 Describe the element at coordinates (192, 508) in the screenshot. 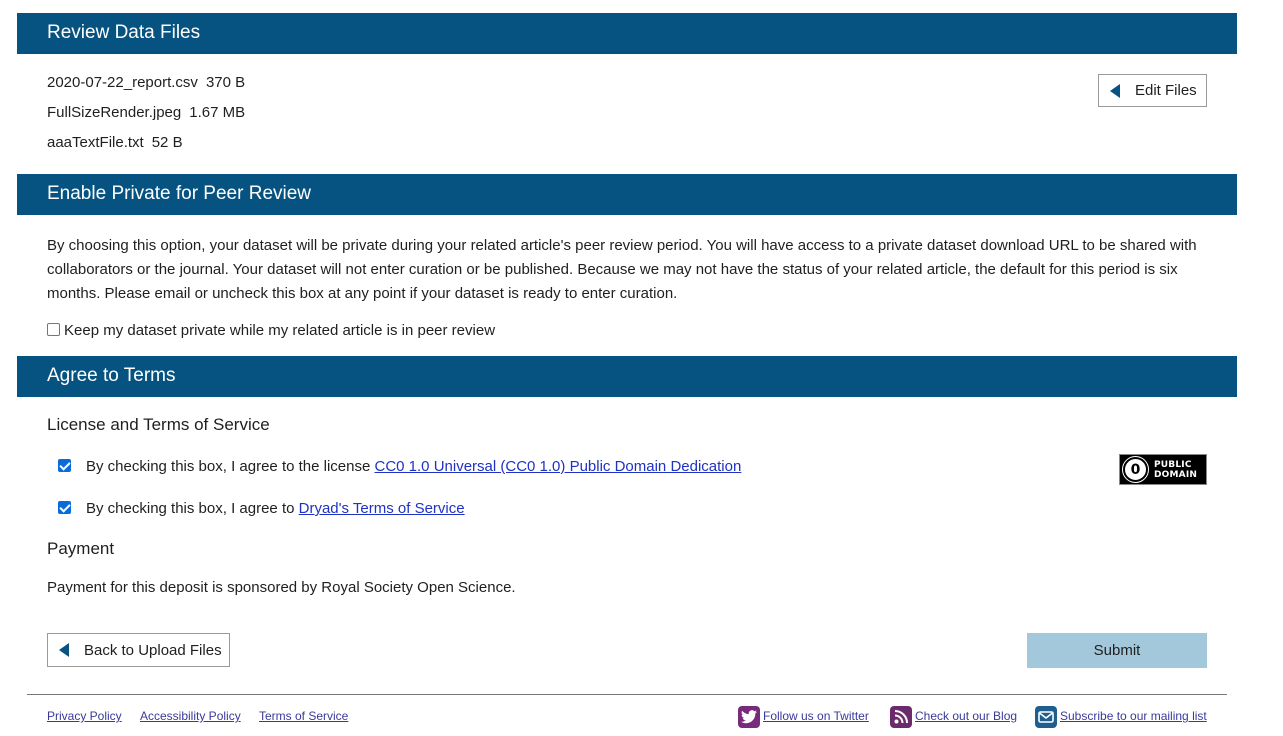

I see `tos-prefix: By checking this box, I agree to` at that location.